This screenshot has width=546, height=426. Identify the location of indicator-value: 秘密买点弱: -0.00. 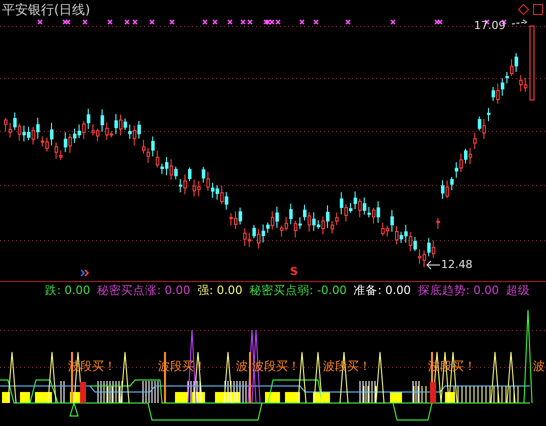
(298, 290).